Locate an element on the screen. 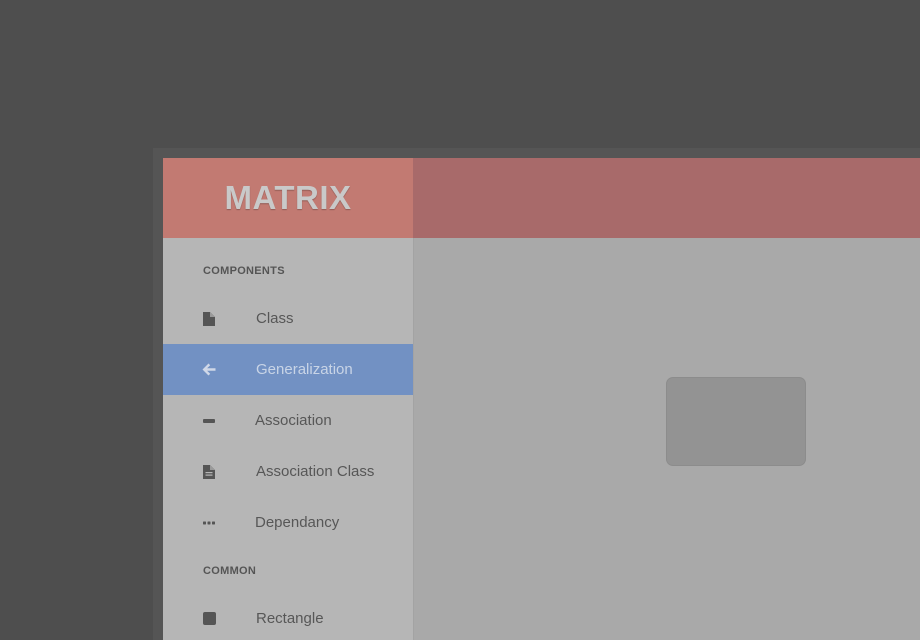 This screenshot has width=920, height=640. arrow-left-icon is located at coordinates (209, 370).